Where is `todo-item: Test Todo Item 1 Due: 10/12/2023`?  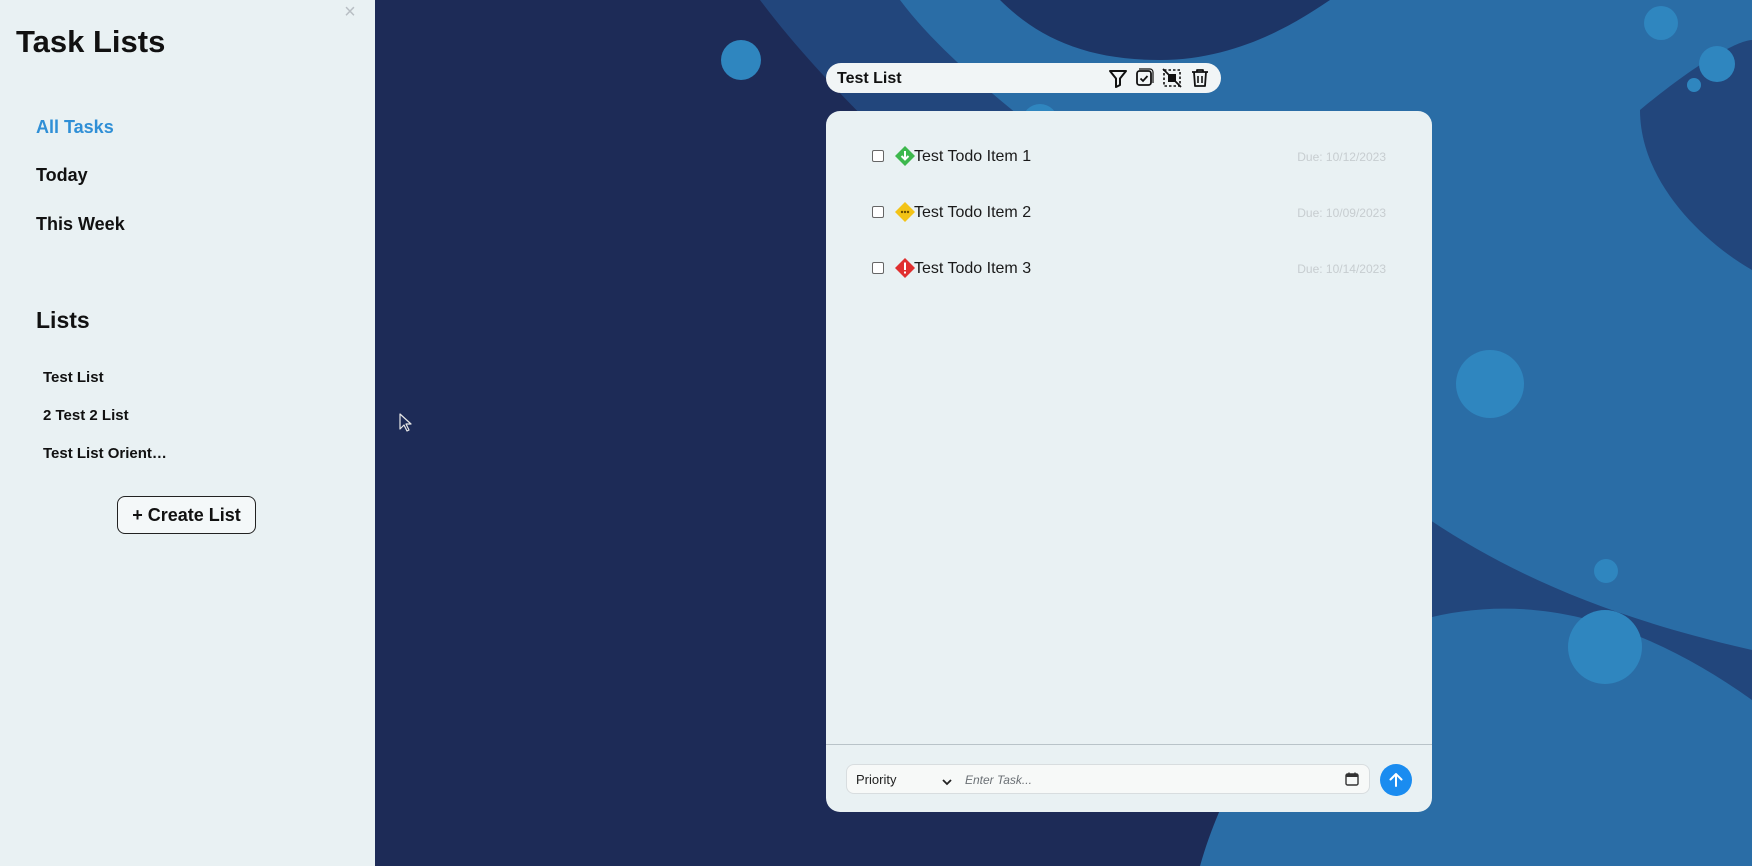 todo-item: Test Todo Item 1 Due: 10/12/2023 is located at coordinates (1126, 156).